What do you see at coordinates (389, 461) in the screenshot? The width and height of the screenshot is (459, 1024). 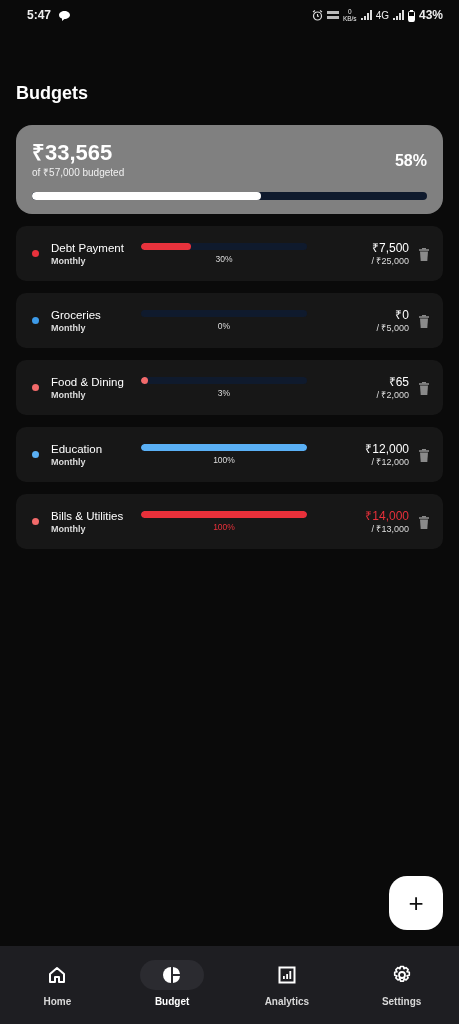 I see `budget-limit: / ₹12,000` at bounding box center [389, 461].